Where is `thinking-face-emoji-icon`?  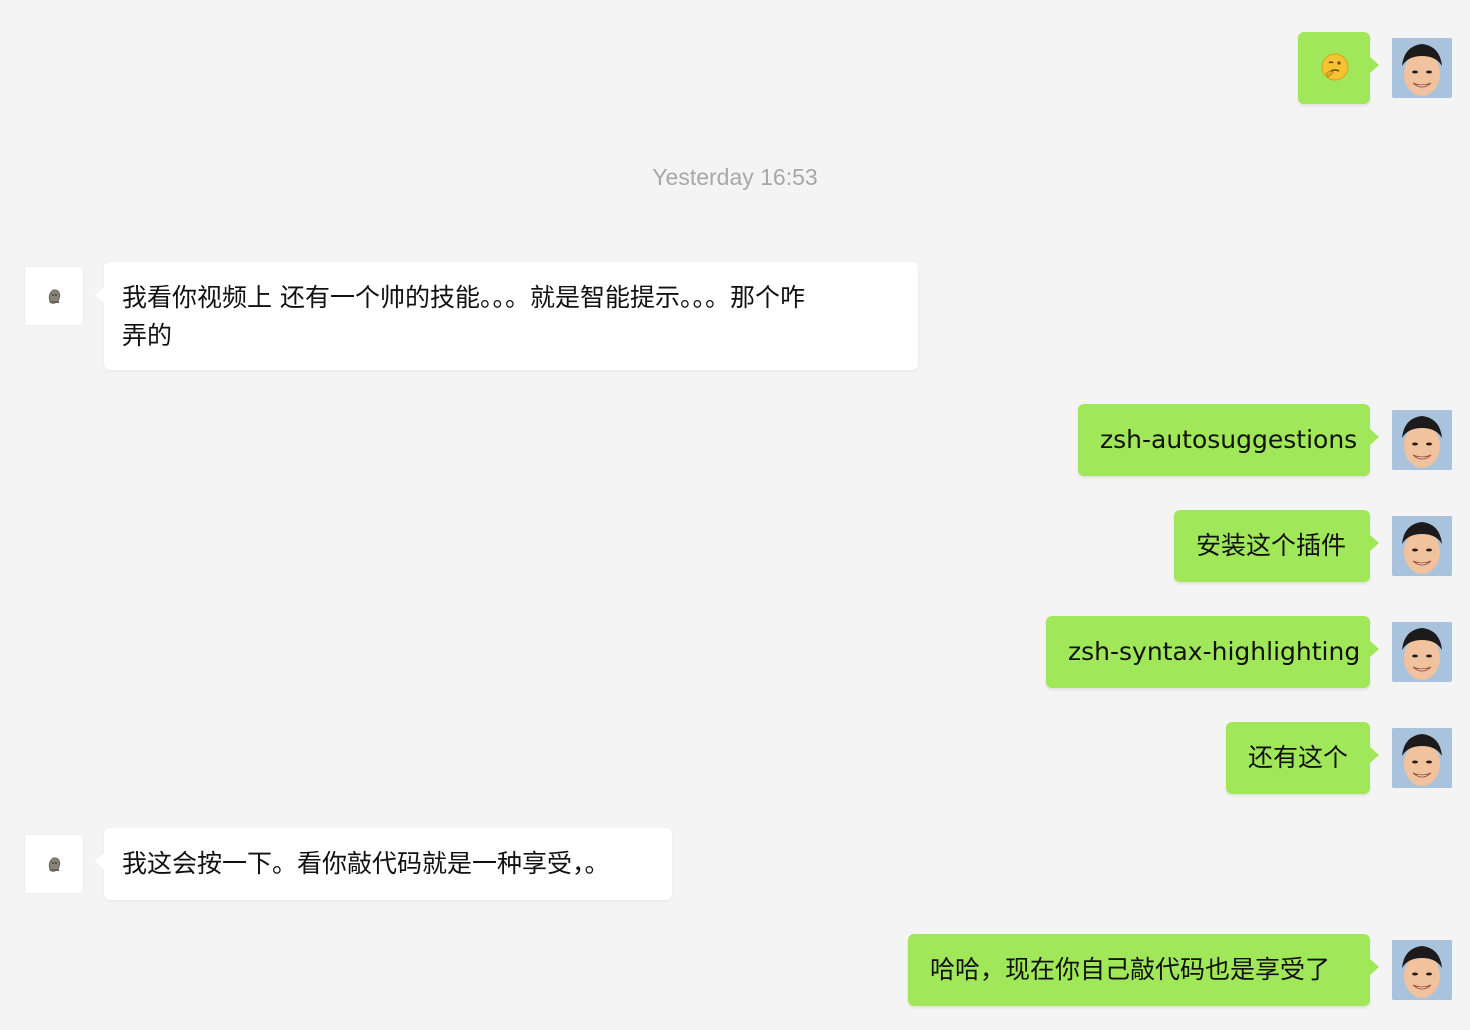 thinking-face-emoji-icon is located at coordinates (1335, 67).